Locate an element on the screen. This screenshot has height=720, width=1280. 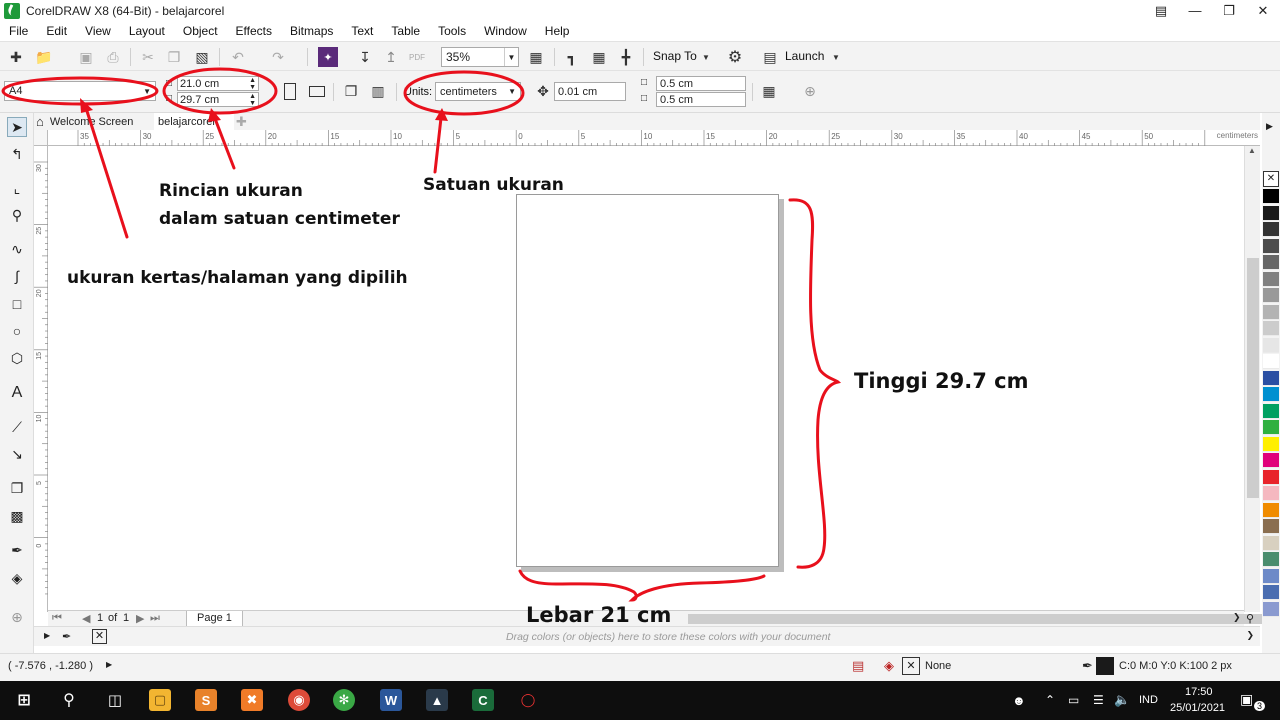
prev-page-icon: ◀ is located at coordinates (86, 618).